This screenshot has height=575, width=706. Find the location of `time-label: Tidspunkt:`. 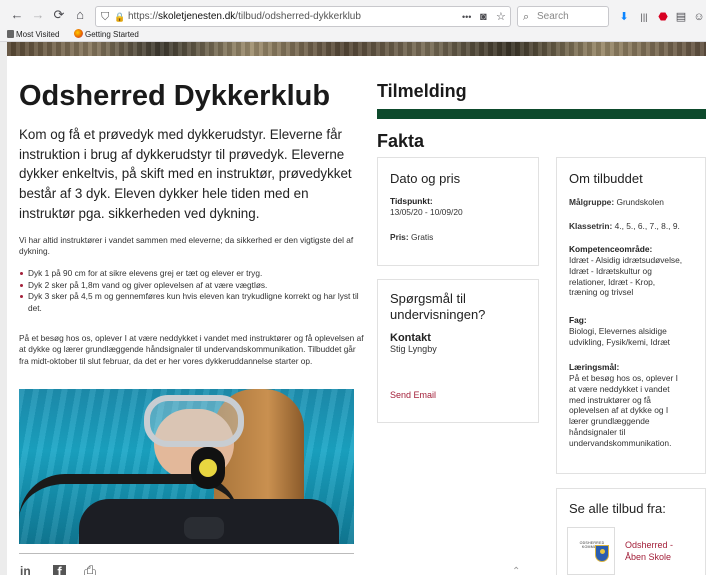

time-label: Tidspunkt: is located at coordinates (411, 201).